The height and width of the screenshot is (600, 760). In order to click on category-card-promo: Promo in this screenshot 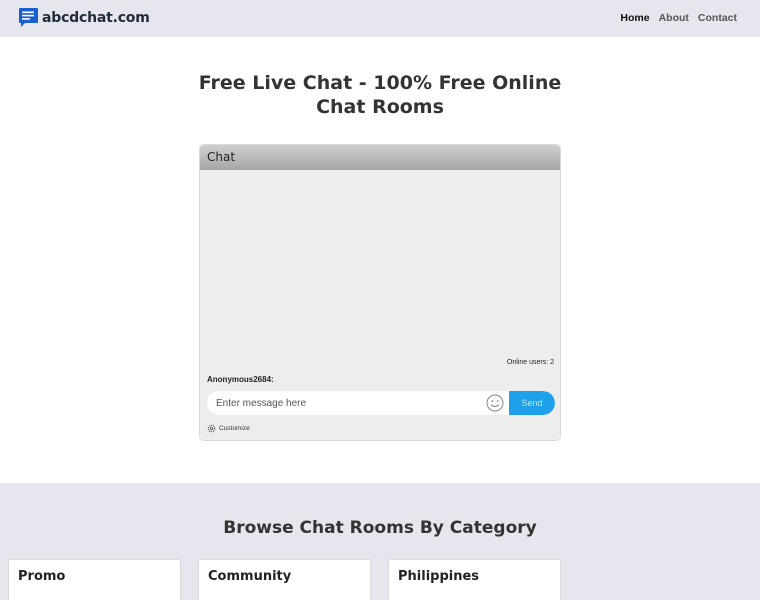, I will do `click(94, 579)`.